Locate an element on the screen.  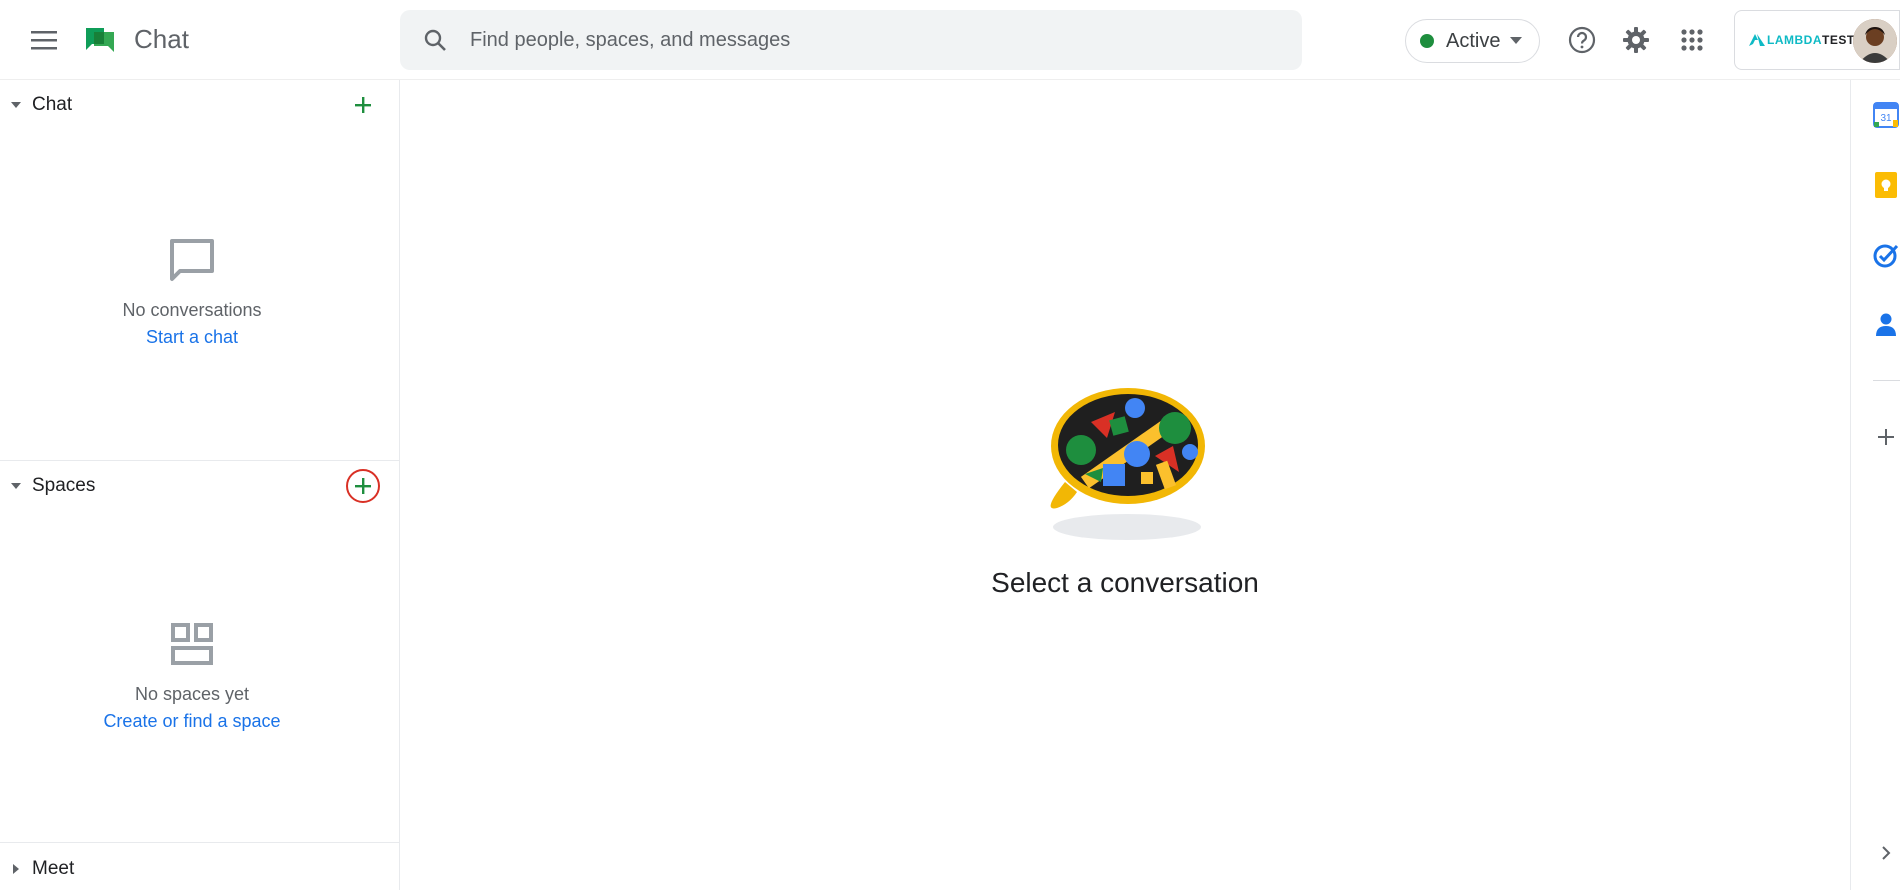
chat-section-title: Chat is located at coordinates (52, 104).